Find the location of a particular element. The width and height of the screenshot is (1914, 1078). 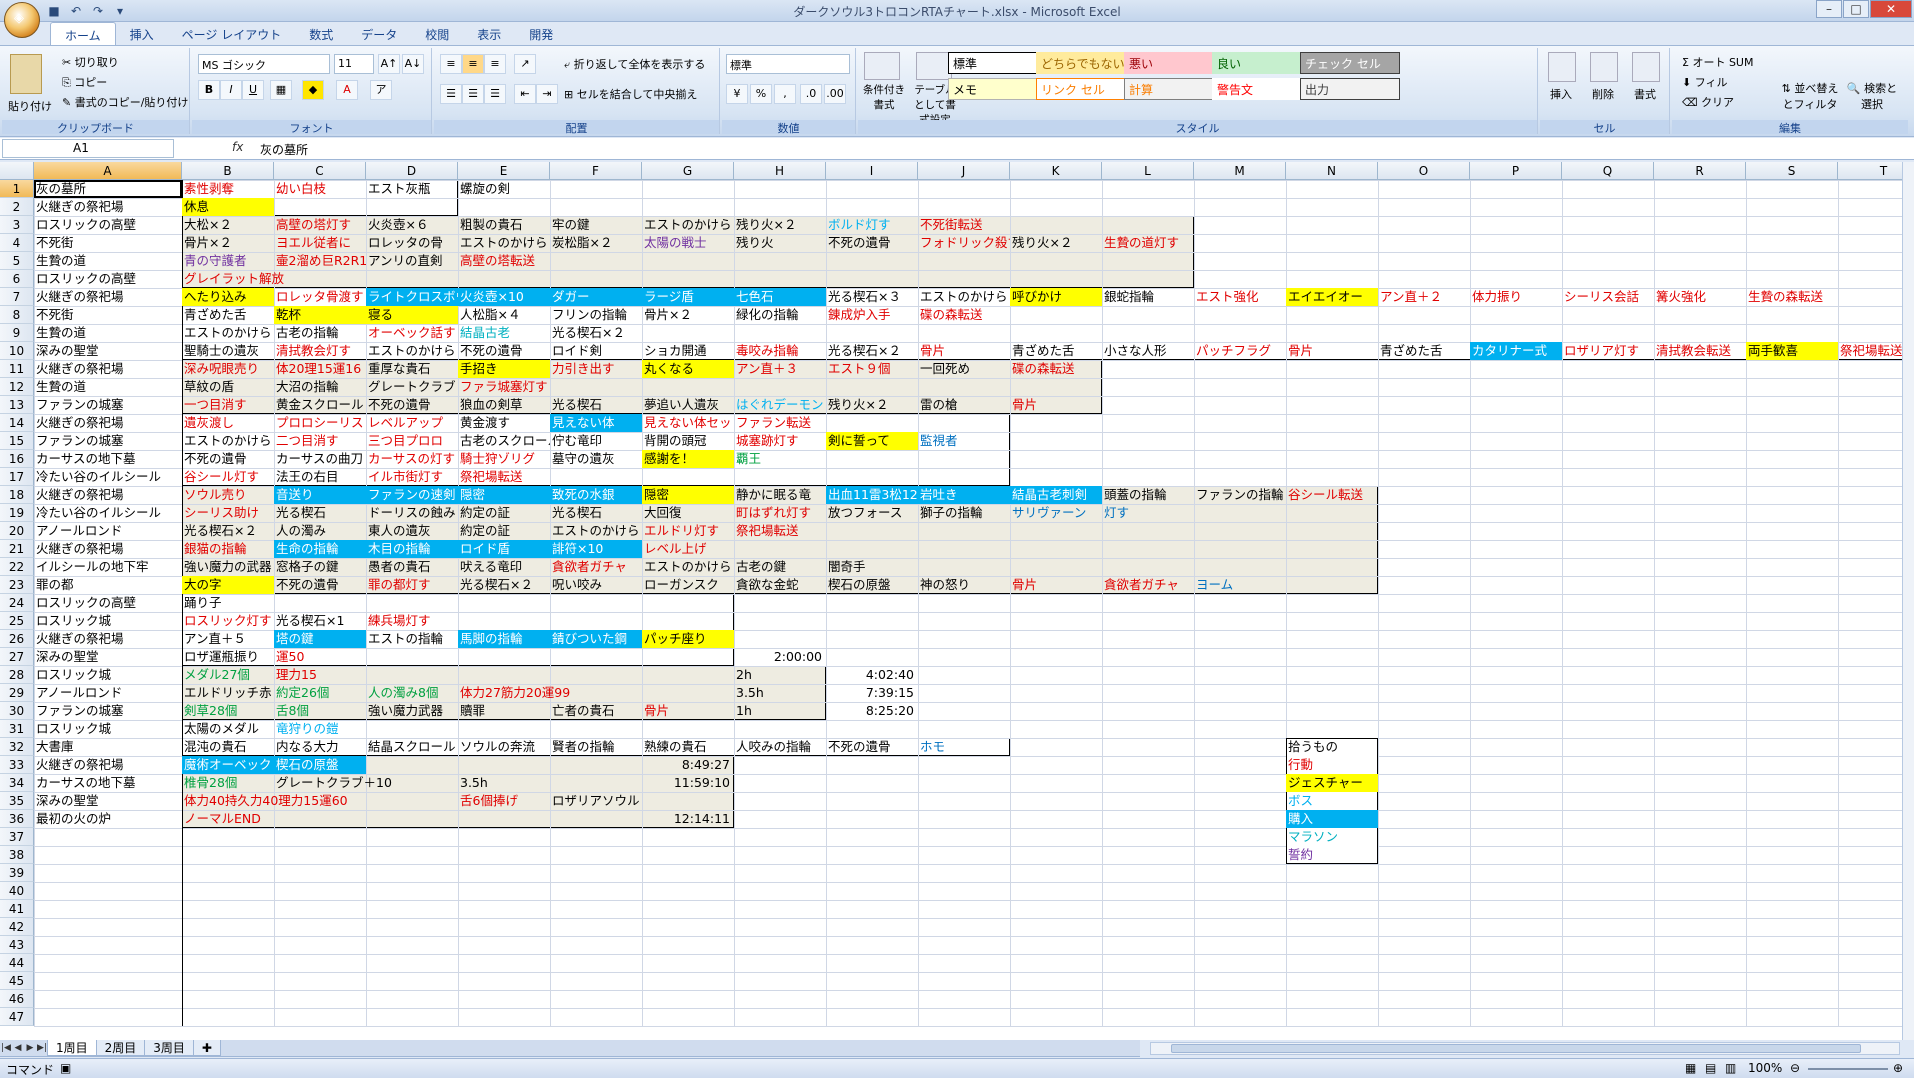

underline-icon: U is located at coordinates (253, 90).